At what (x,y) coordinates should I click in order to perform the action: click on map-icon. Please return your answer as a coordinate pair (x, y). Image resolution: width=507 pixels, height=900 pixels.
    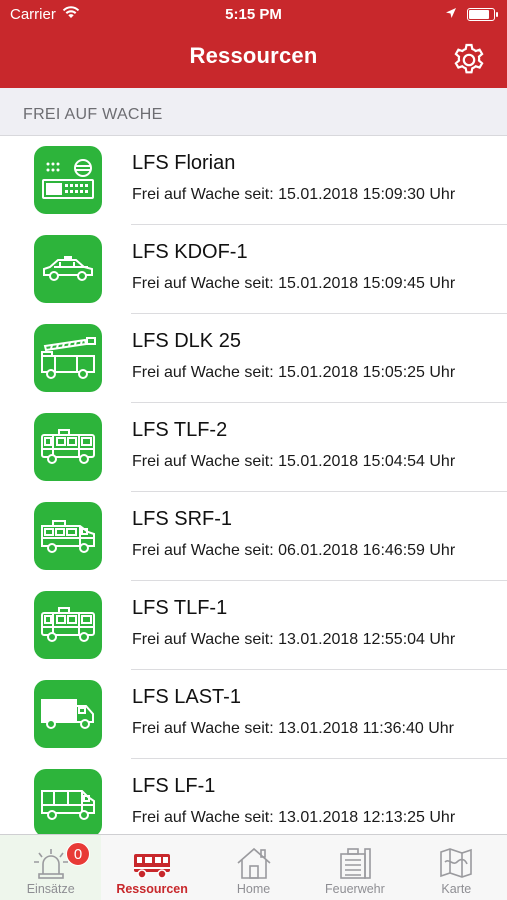
    Looking at the image, I should click on (456, 863).